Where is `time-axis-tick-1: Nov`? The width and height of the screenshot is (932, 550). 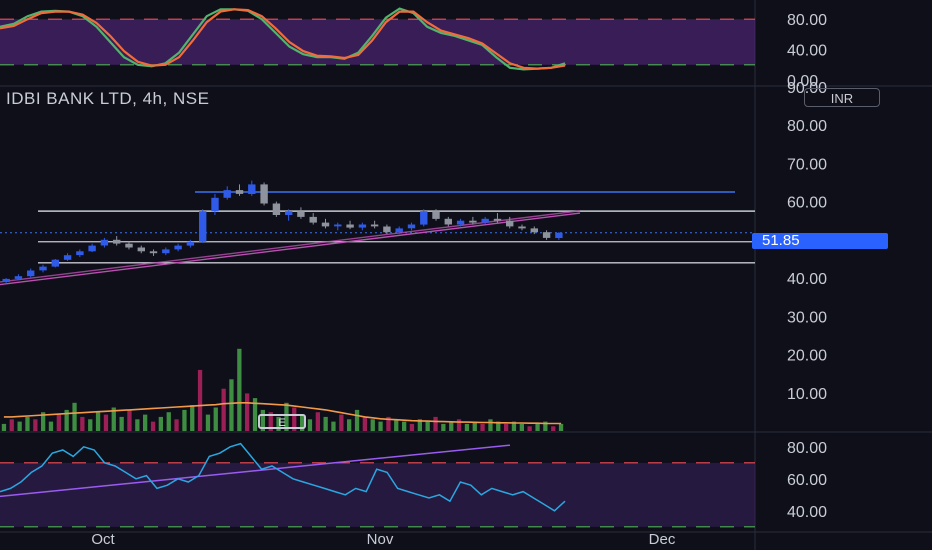
time-axis-tick-1: Nov is located at coordinates (380, 539).